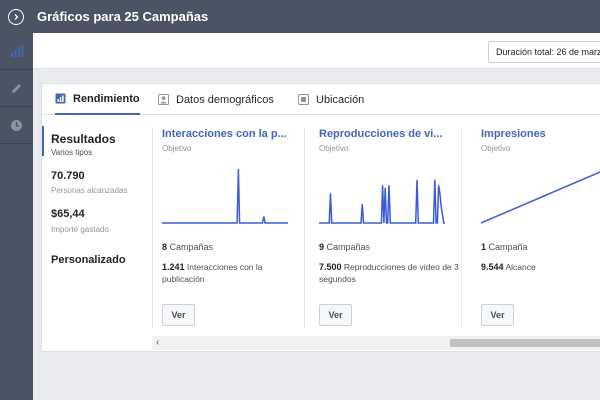 The height and width of the screenshot is (400, 600). I want to click on card-title: Impresiones, so click(540, 134).